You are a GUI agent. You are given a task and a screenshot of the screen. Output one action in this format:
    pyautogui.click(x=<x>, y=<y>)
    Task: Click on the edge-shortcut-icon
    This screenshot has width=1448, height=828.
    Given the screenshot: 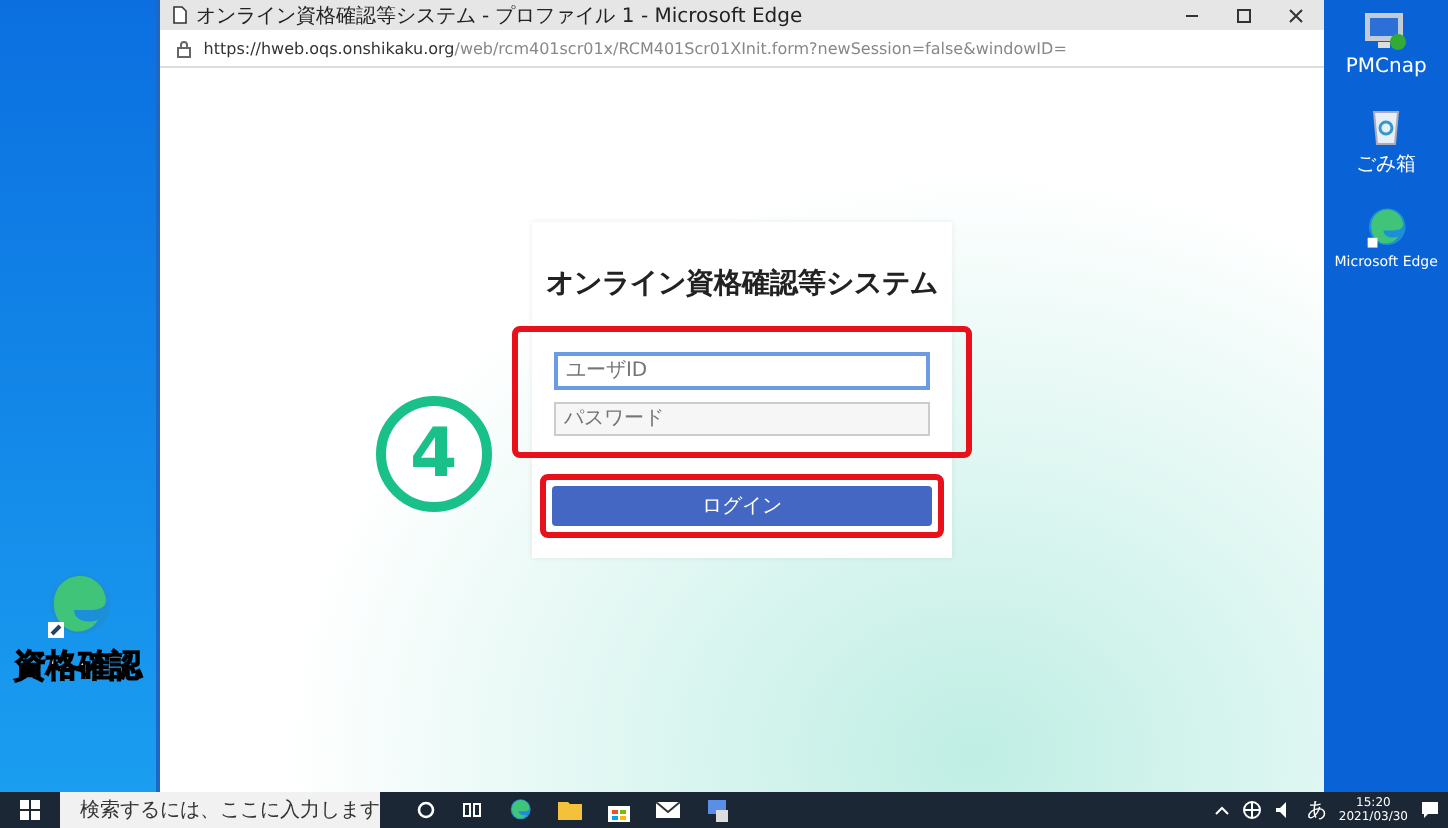 What is the action you would take?
    pyautogui.click(x=1386, y=228)
    